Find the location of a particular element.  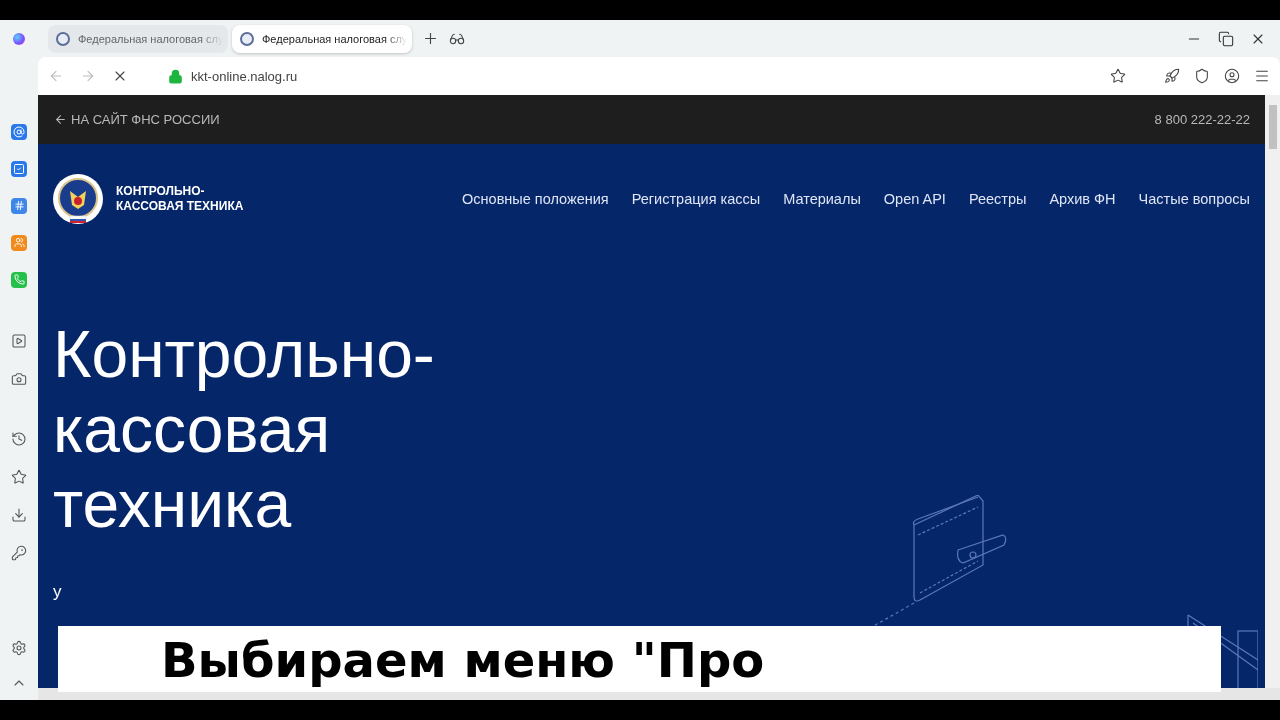

menu-icon is located at coordinates (1262, 76).